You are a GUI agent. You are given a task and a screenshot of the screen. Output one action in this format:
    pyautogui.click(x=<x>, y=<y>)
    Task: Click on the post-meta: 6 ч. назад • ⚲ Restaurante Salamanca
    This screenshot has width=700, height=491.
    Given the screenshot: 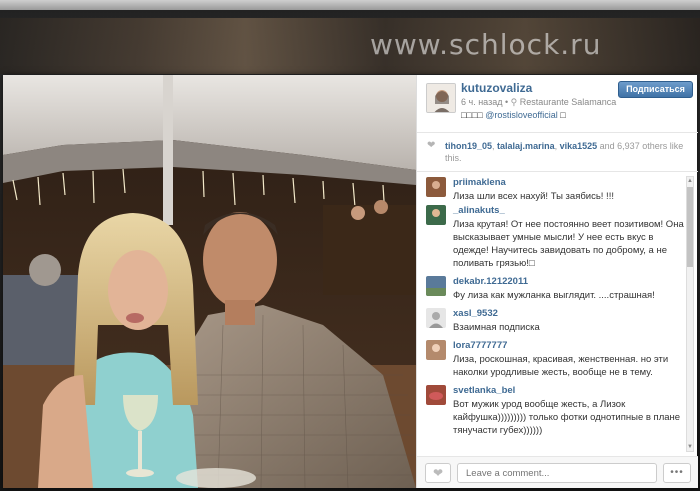 What is the action you would take?
    pyautogui.click(x=539, y=102)
    